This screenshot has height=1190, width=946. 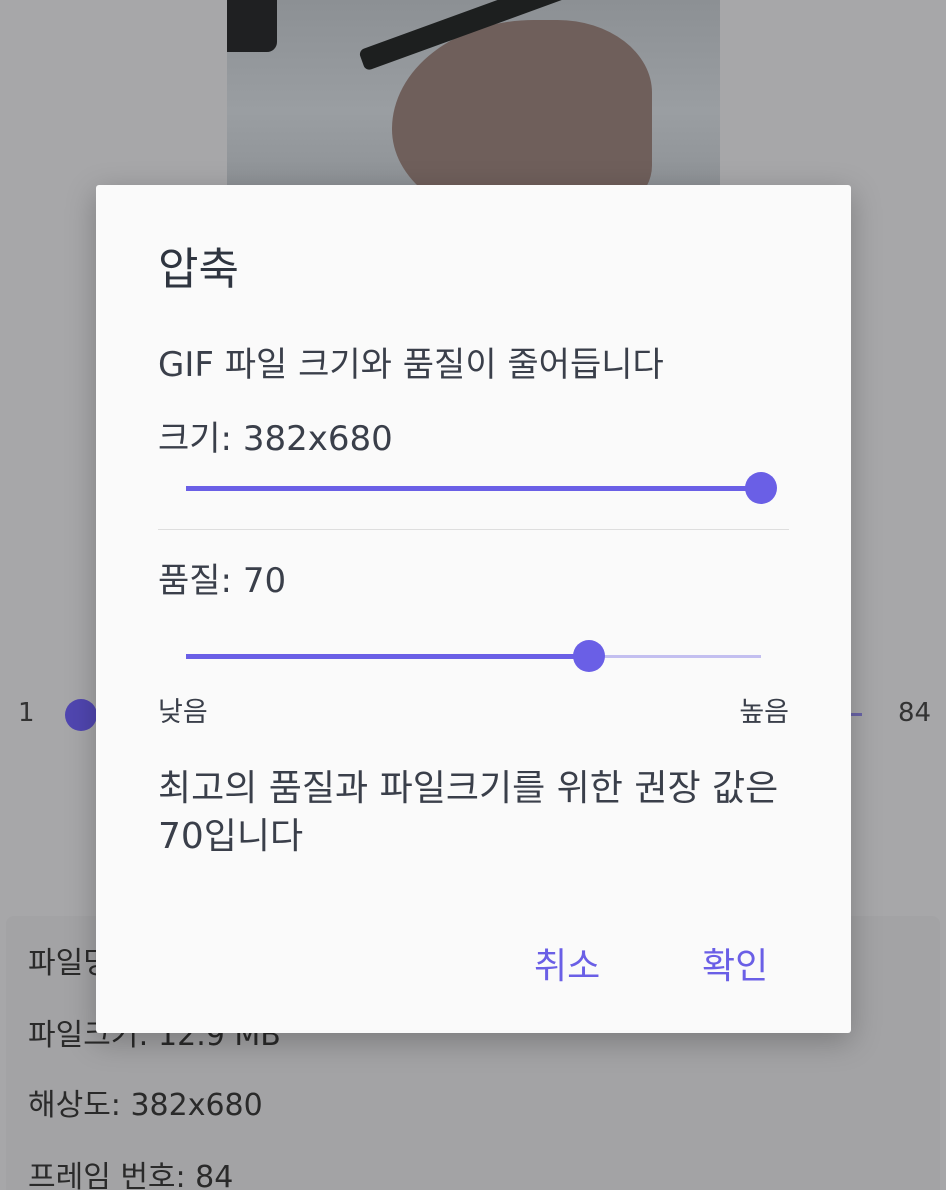 I want to click on cancel-button: 취소, so click(x=567, y=963).